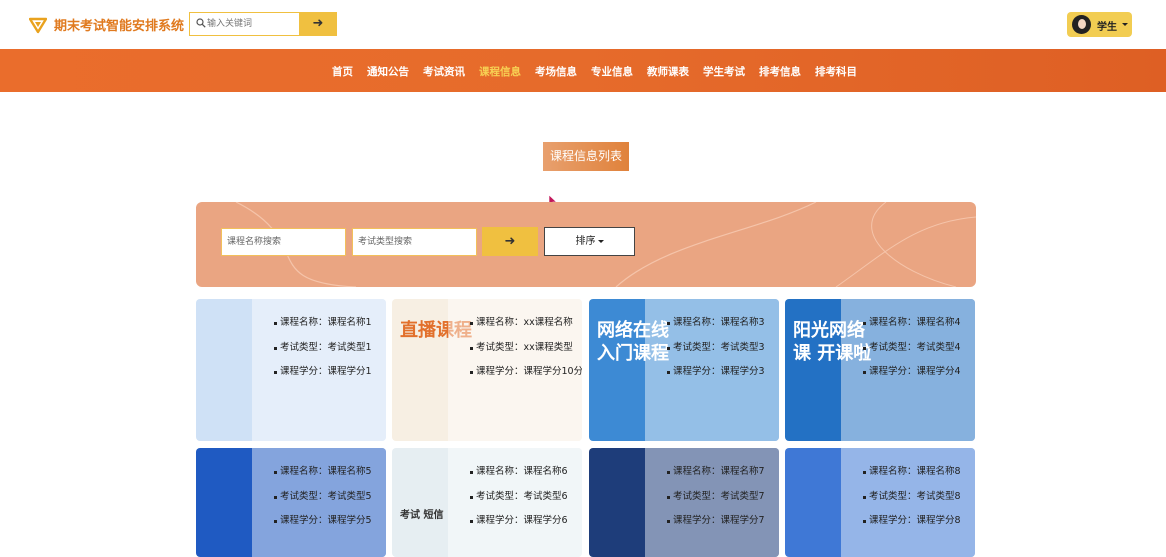 The width and height of the screenshot is (1166, 557). I want to click on nav-item: 教师课表, so click(668, 71).